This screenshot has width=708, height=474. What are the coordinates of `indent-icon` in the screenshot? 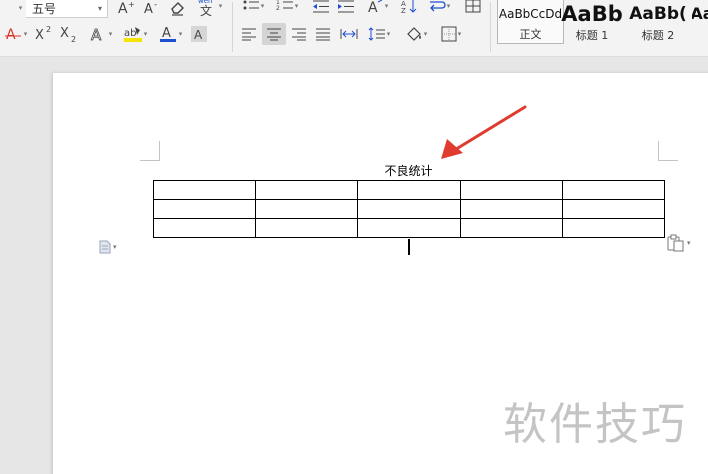 It's located at (346, 6).